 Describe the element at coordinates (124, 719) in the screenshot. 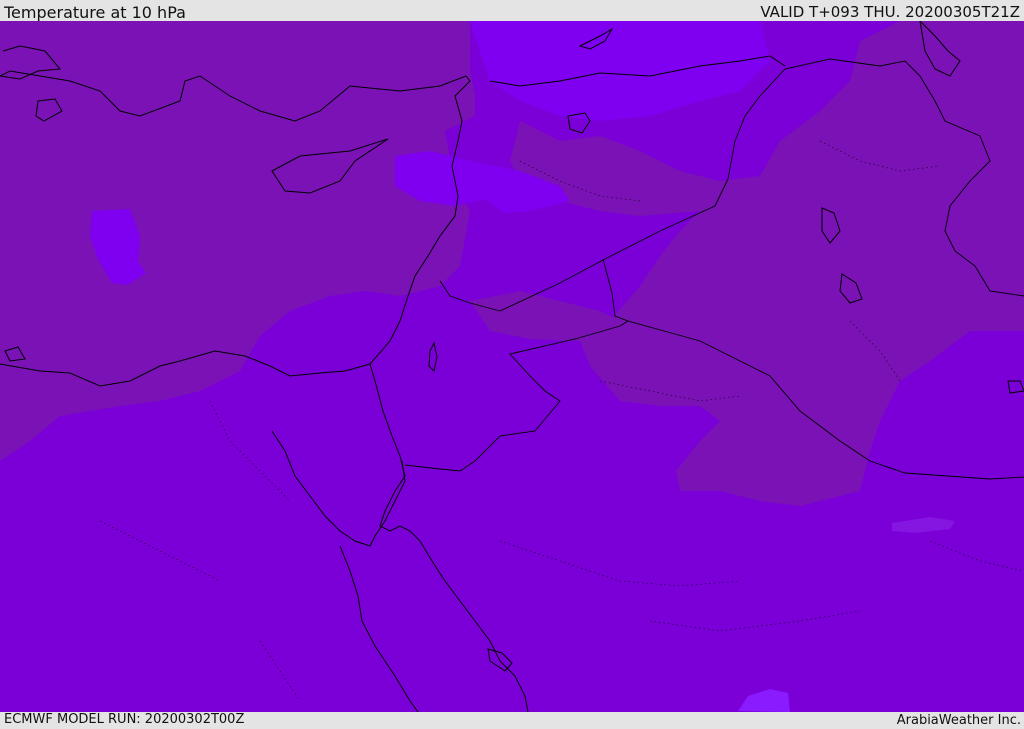

I see `model-run-label: ECMWF MODEL RUN: 20200302T00Z` at that location.